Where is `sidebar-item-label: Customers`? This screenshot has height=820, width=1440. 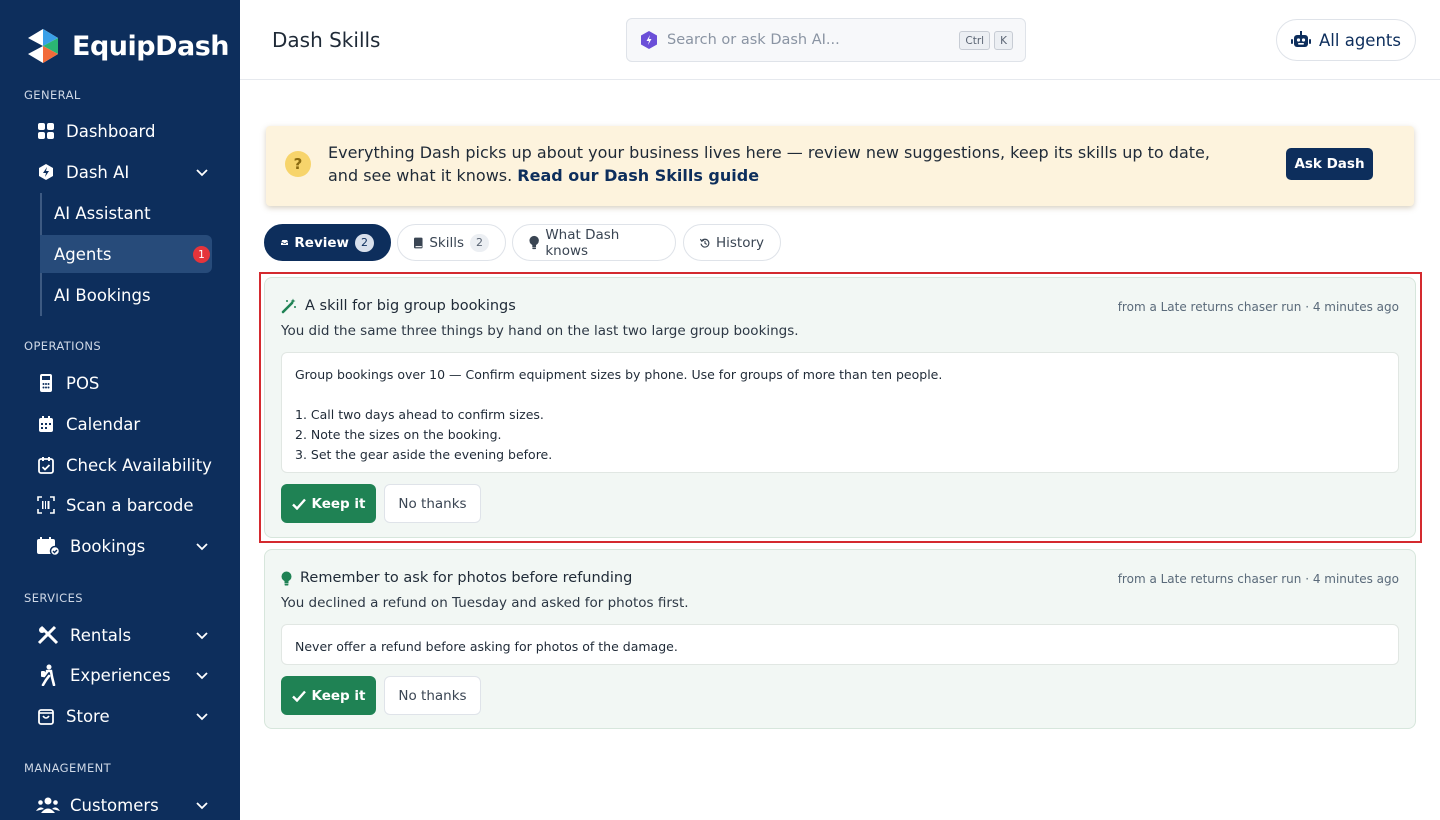
sidebar-item-label: Customers is located at coordinates (114, 805).